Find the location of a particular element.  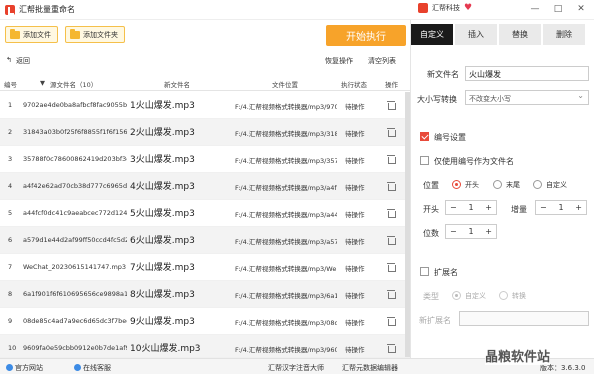

minimize-button: — is located at coordinates (535, 9).